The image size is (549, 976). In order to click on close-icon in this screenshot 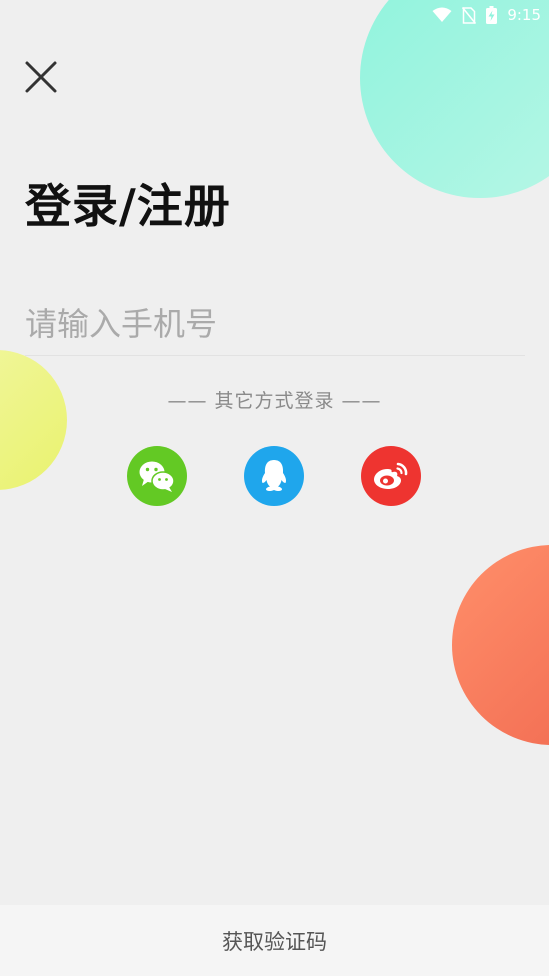, I will do `click(41, 77)`.